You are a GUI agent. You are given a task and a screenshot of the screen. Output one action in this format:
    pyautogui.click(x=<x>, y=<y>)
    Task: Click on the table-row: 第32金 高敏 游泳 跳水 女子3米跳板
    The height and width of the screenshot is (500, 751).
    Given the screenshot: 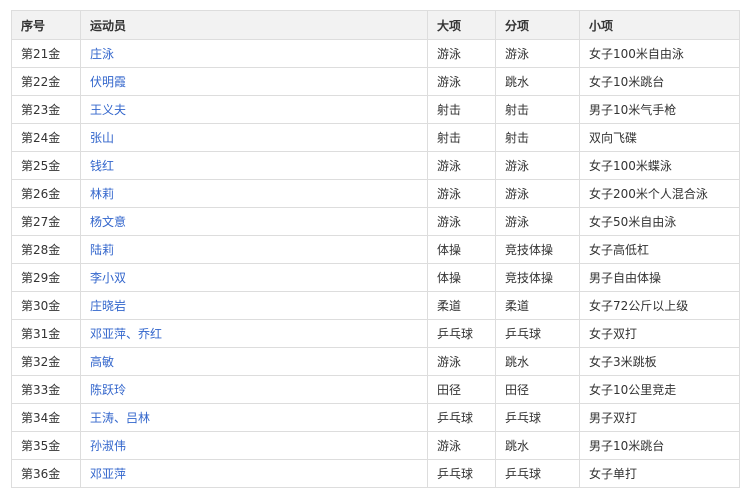 What is the action you would take?
    pyautogui.click(x=375, y=361)
    